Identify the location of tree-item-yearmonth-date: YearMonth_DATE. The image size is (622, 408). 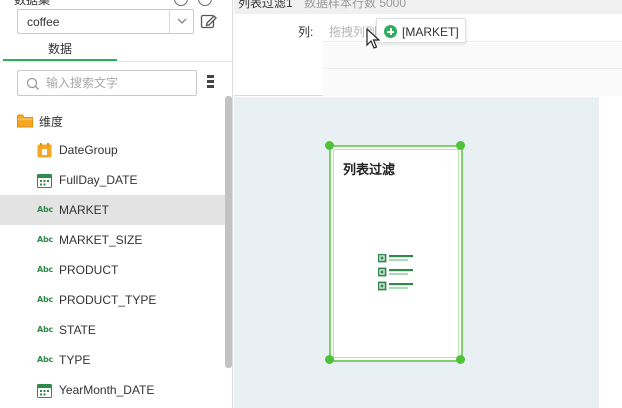
(112, 390).